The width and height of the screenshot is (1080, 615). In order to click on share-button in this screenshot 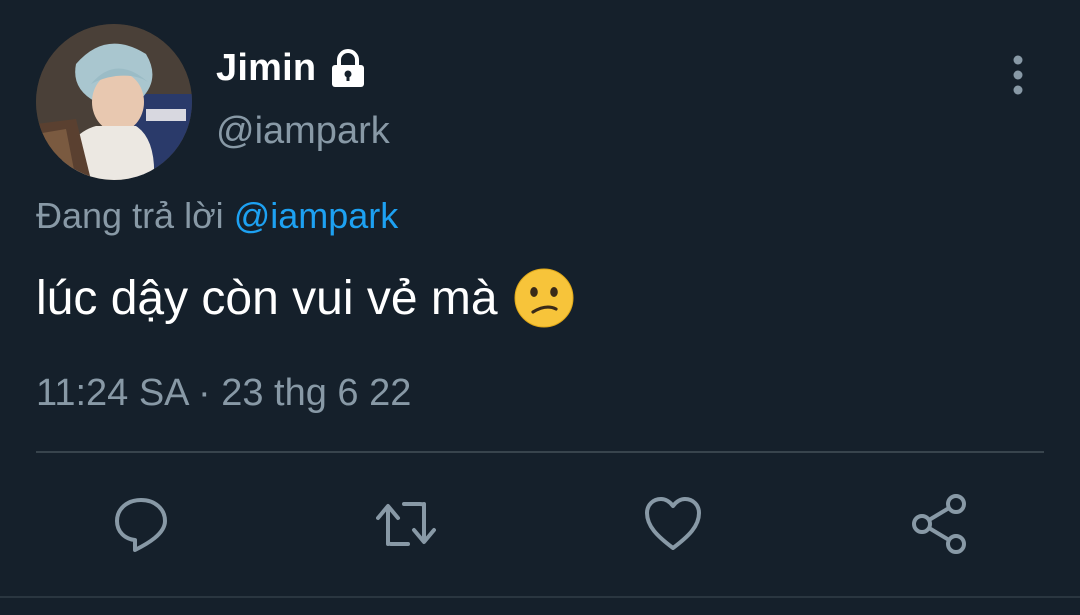, I will do `click(940, 524)`.